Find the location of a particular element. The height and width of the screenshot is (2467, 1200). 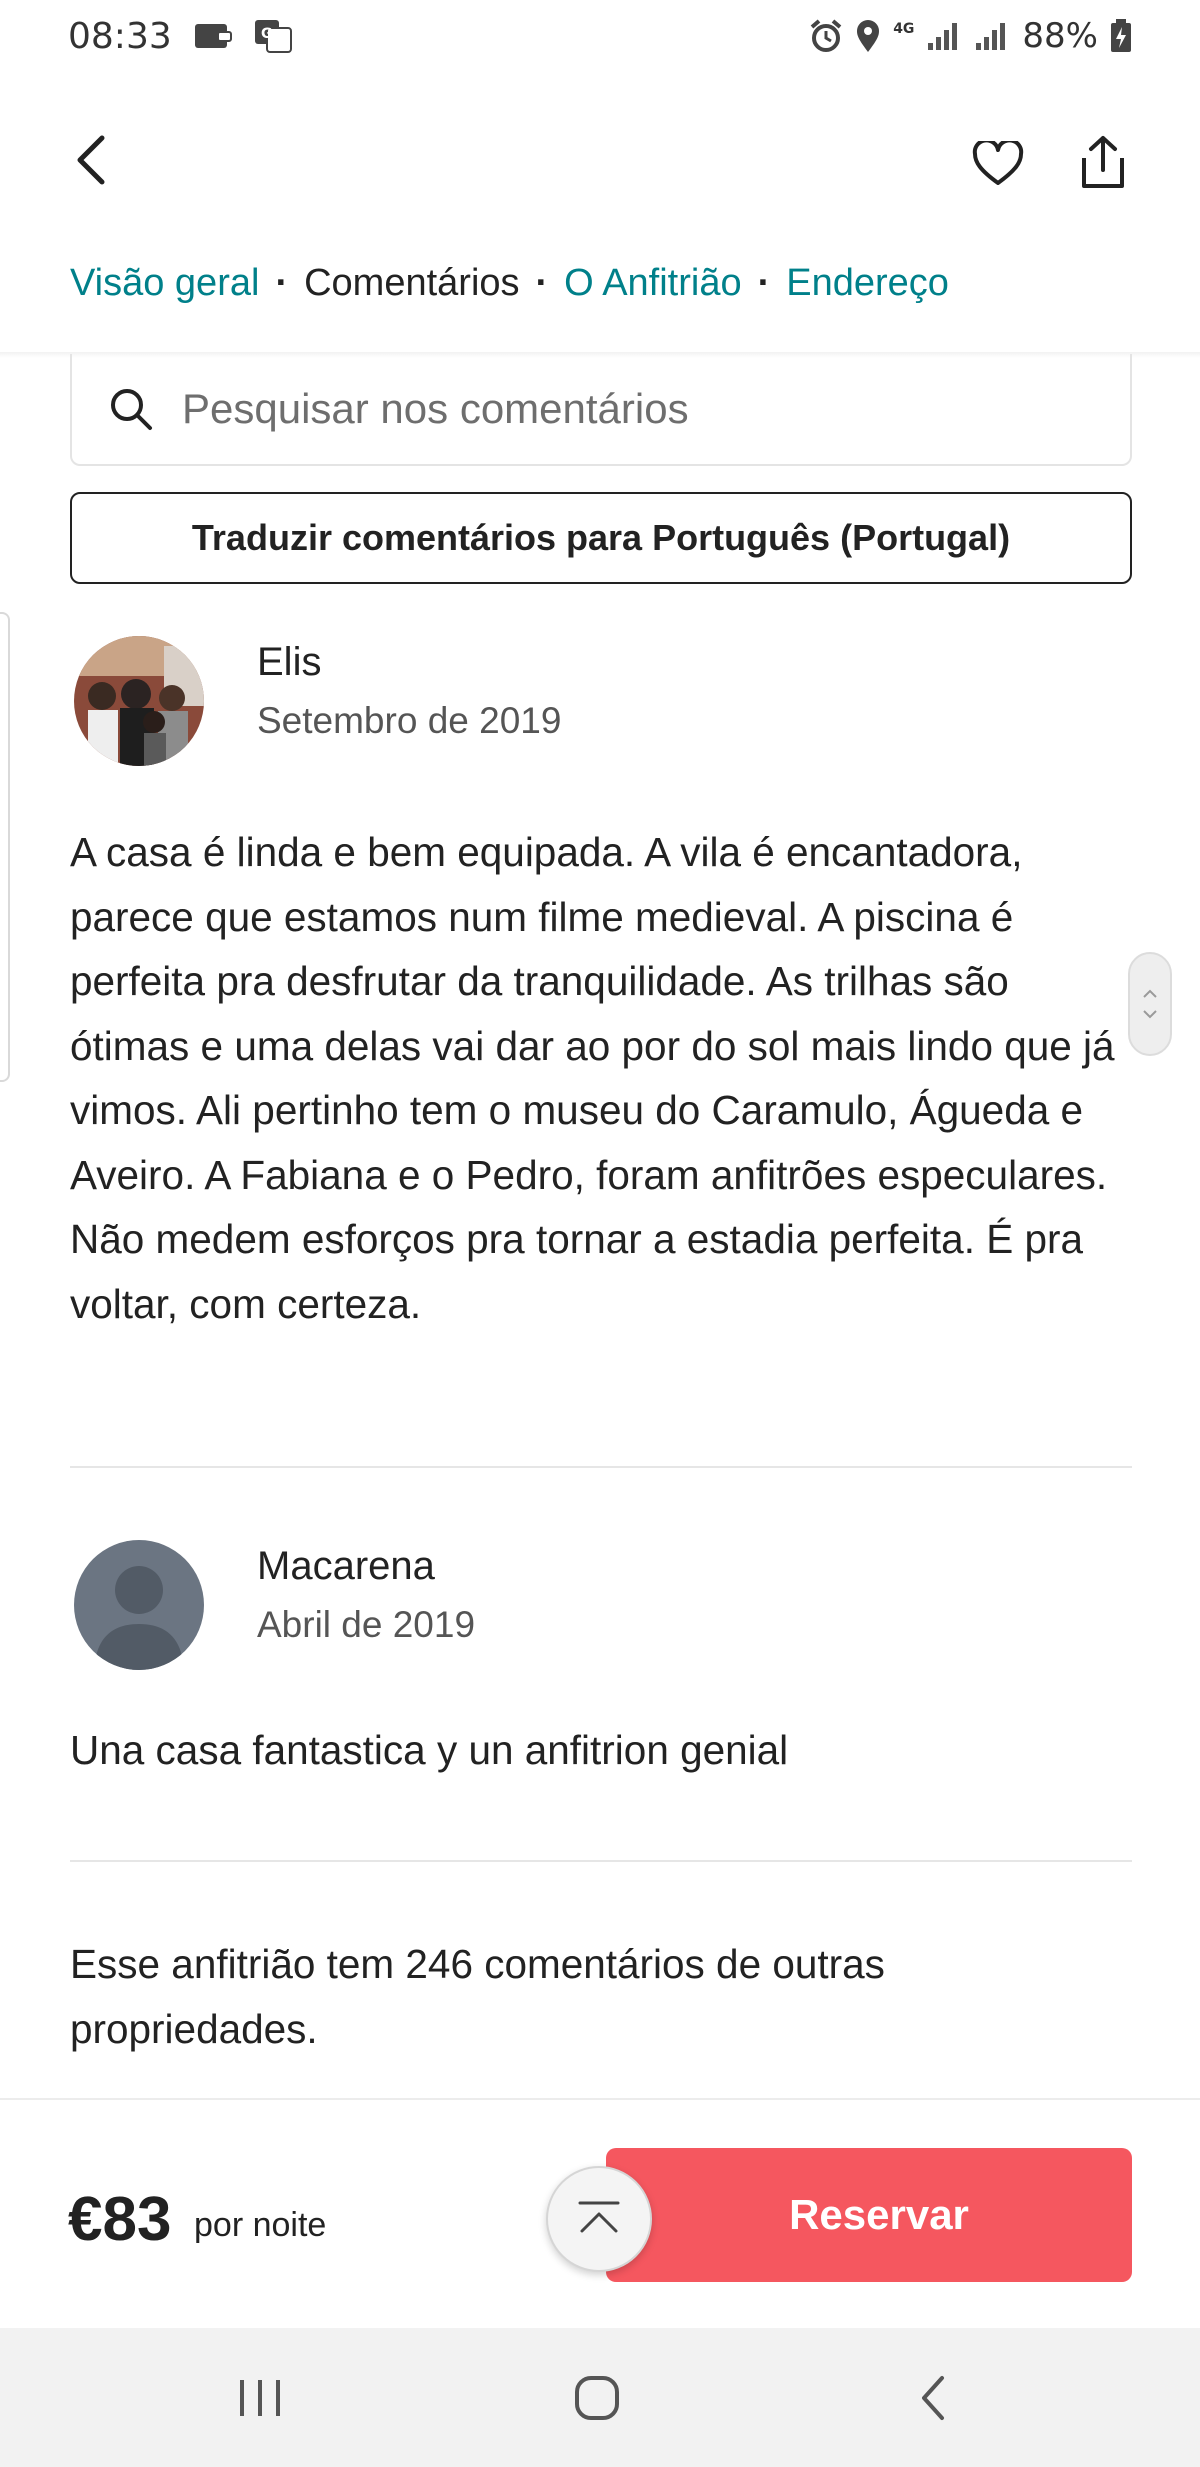

signal-icon is located at coordinates (944, 36).